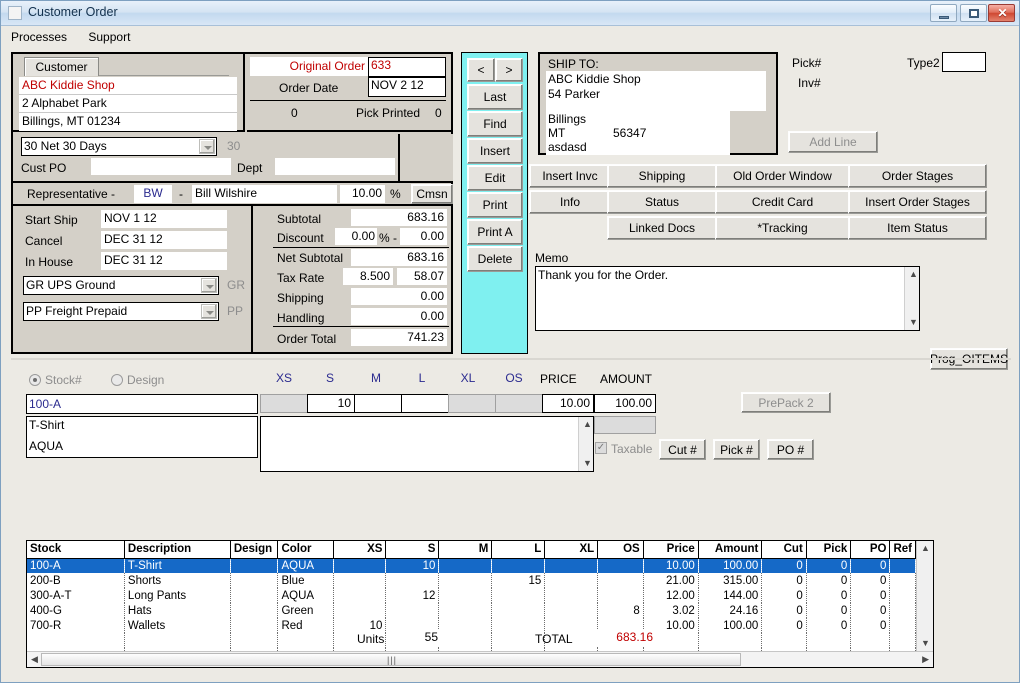  Describe the element at coordinates (432, 194) in the screenshot. I see `cmsn-button: Cmsn` at that location.